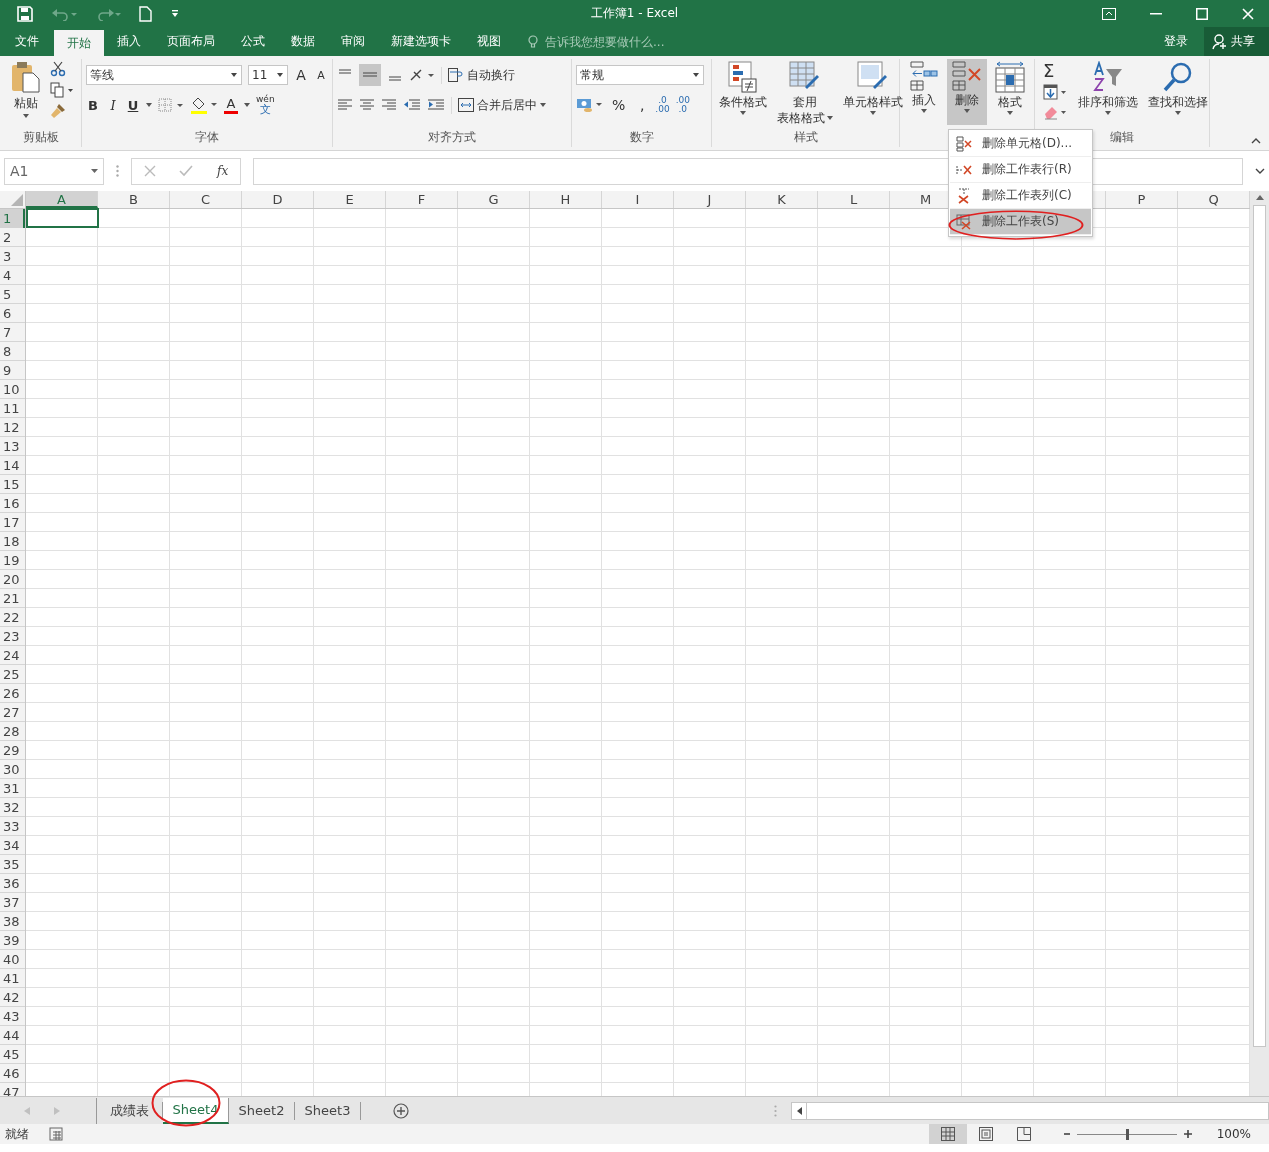 The width and height of the screenshot is (1269, 1152). I want to click on menu-item: 删除工作表行(R), so click(1020, 170).